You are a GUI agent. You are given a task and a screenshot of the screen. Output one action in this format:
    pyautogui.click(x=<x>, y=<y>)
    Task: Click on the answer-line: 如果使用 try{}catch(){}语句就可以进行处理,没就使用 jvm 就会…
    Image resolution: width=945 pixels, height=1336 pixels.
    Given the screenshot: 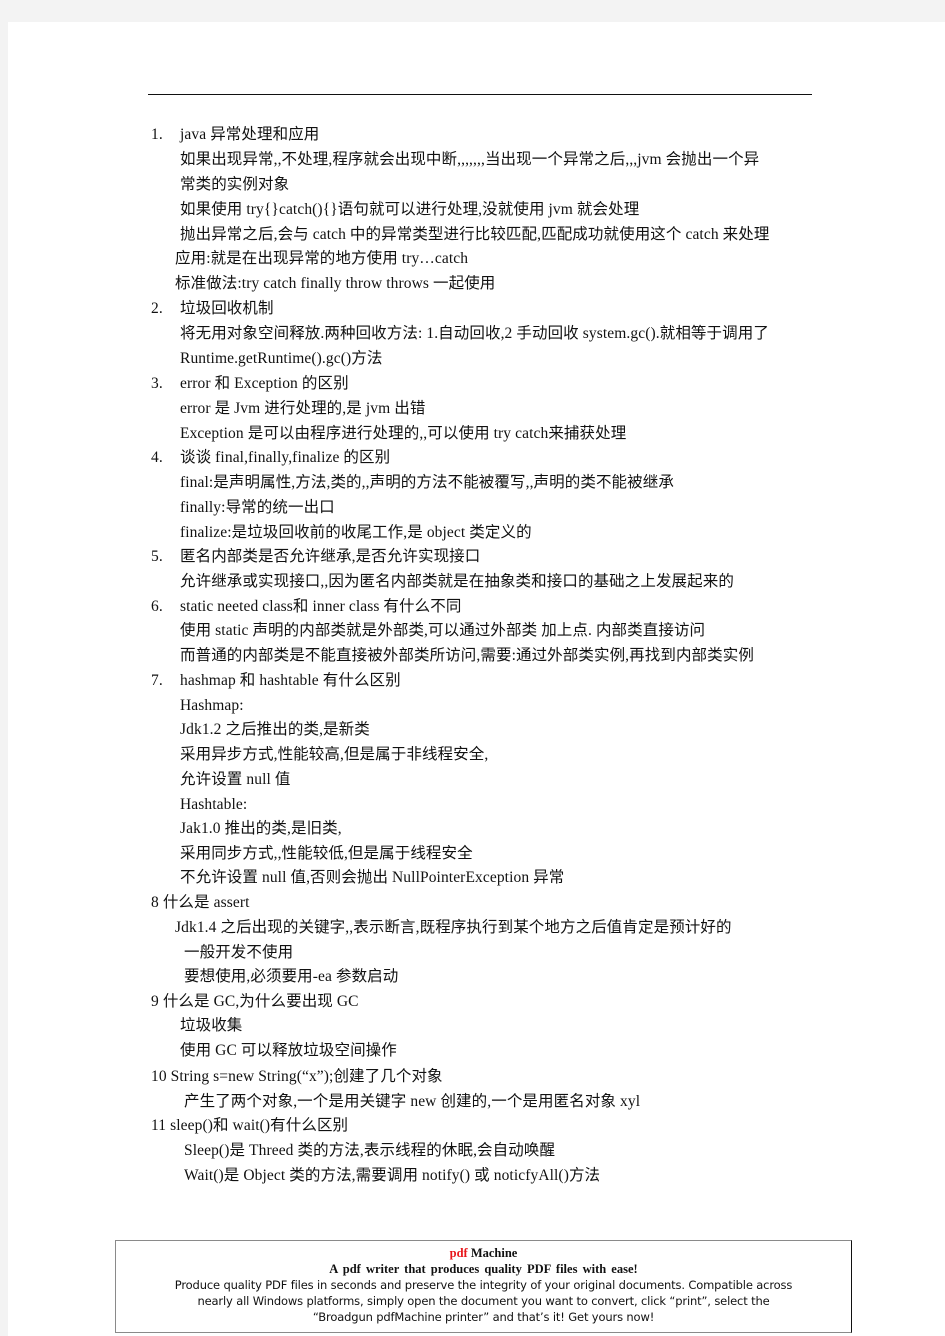 What is the action you would take?
    pyautogui.click(x=410, y=209)
    